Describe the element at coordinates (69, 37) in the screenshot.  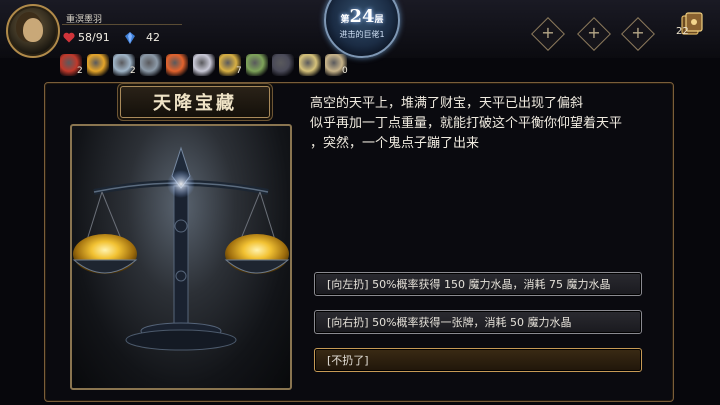
I see `heart-icon` at that location.